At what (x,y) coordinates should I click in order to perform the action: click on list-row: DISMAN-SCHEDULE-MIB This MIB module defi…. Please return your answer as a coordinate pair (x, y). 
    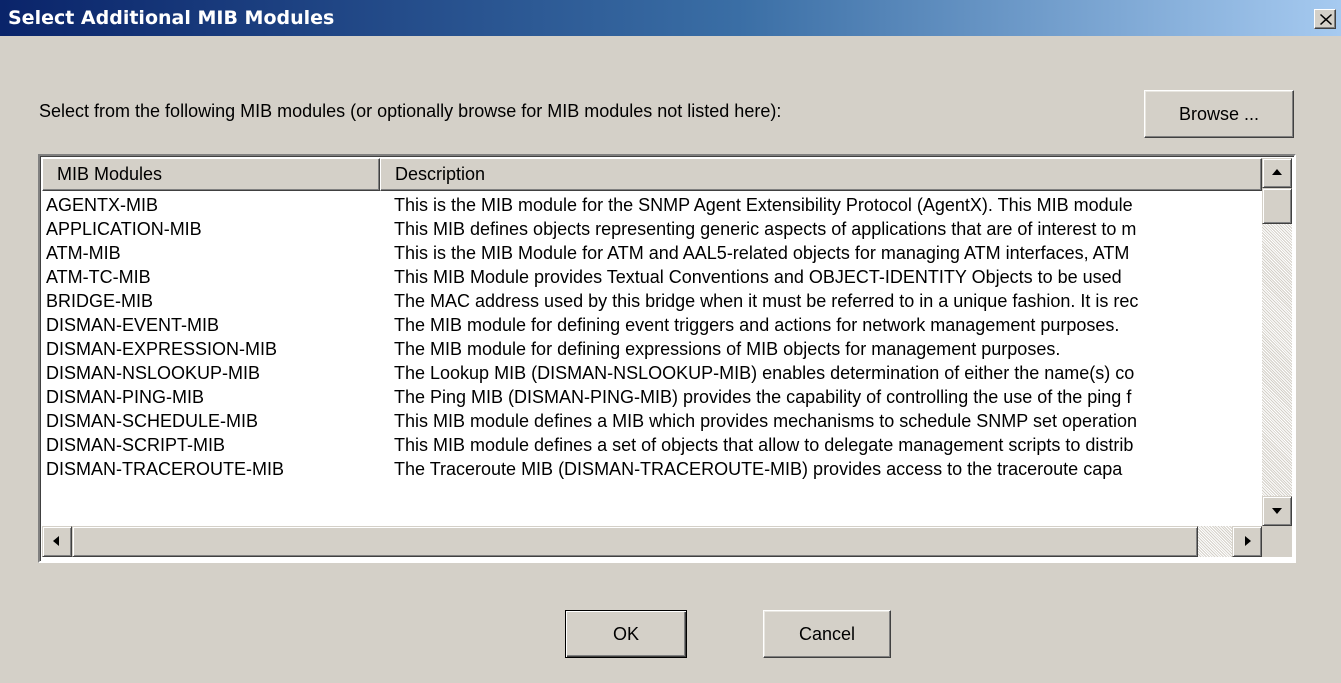
    Looking at the image, I should click on (652, 421).